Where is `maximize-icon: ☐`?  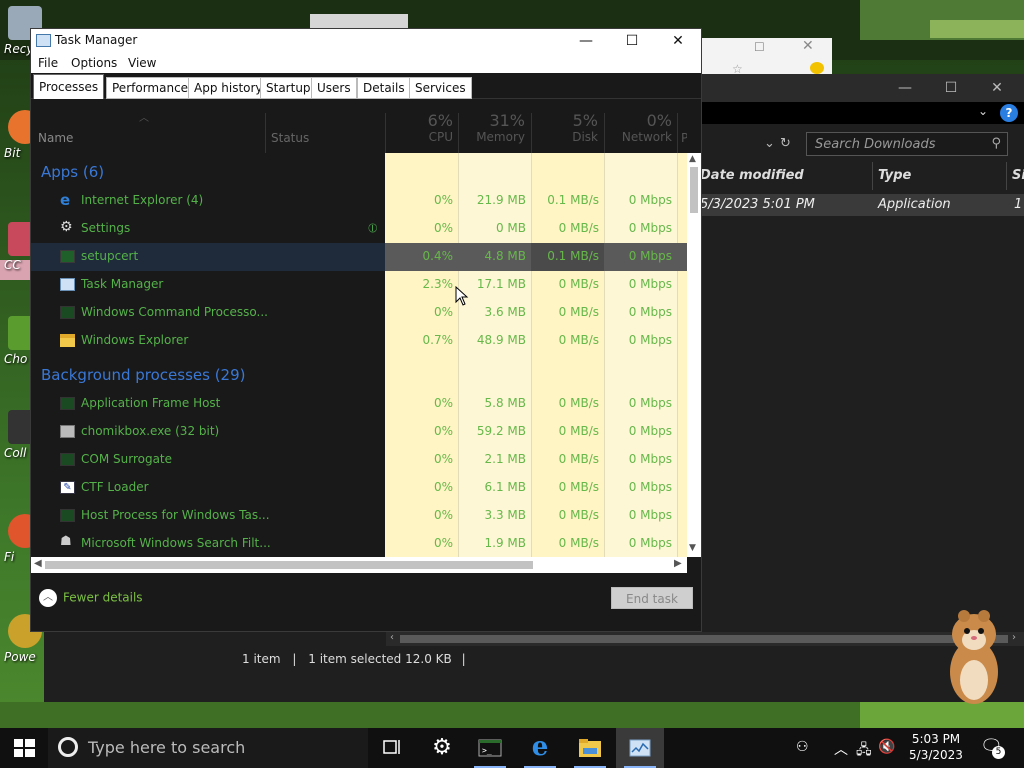 maximize-icon: ☐ is located at coordinates (951, 88).